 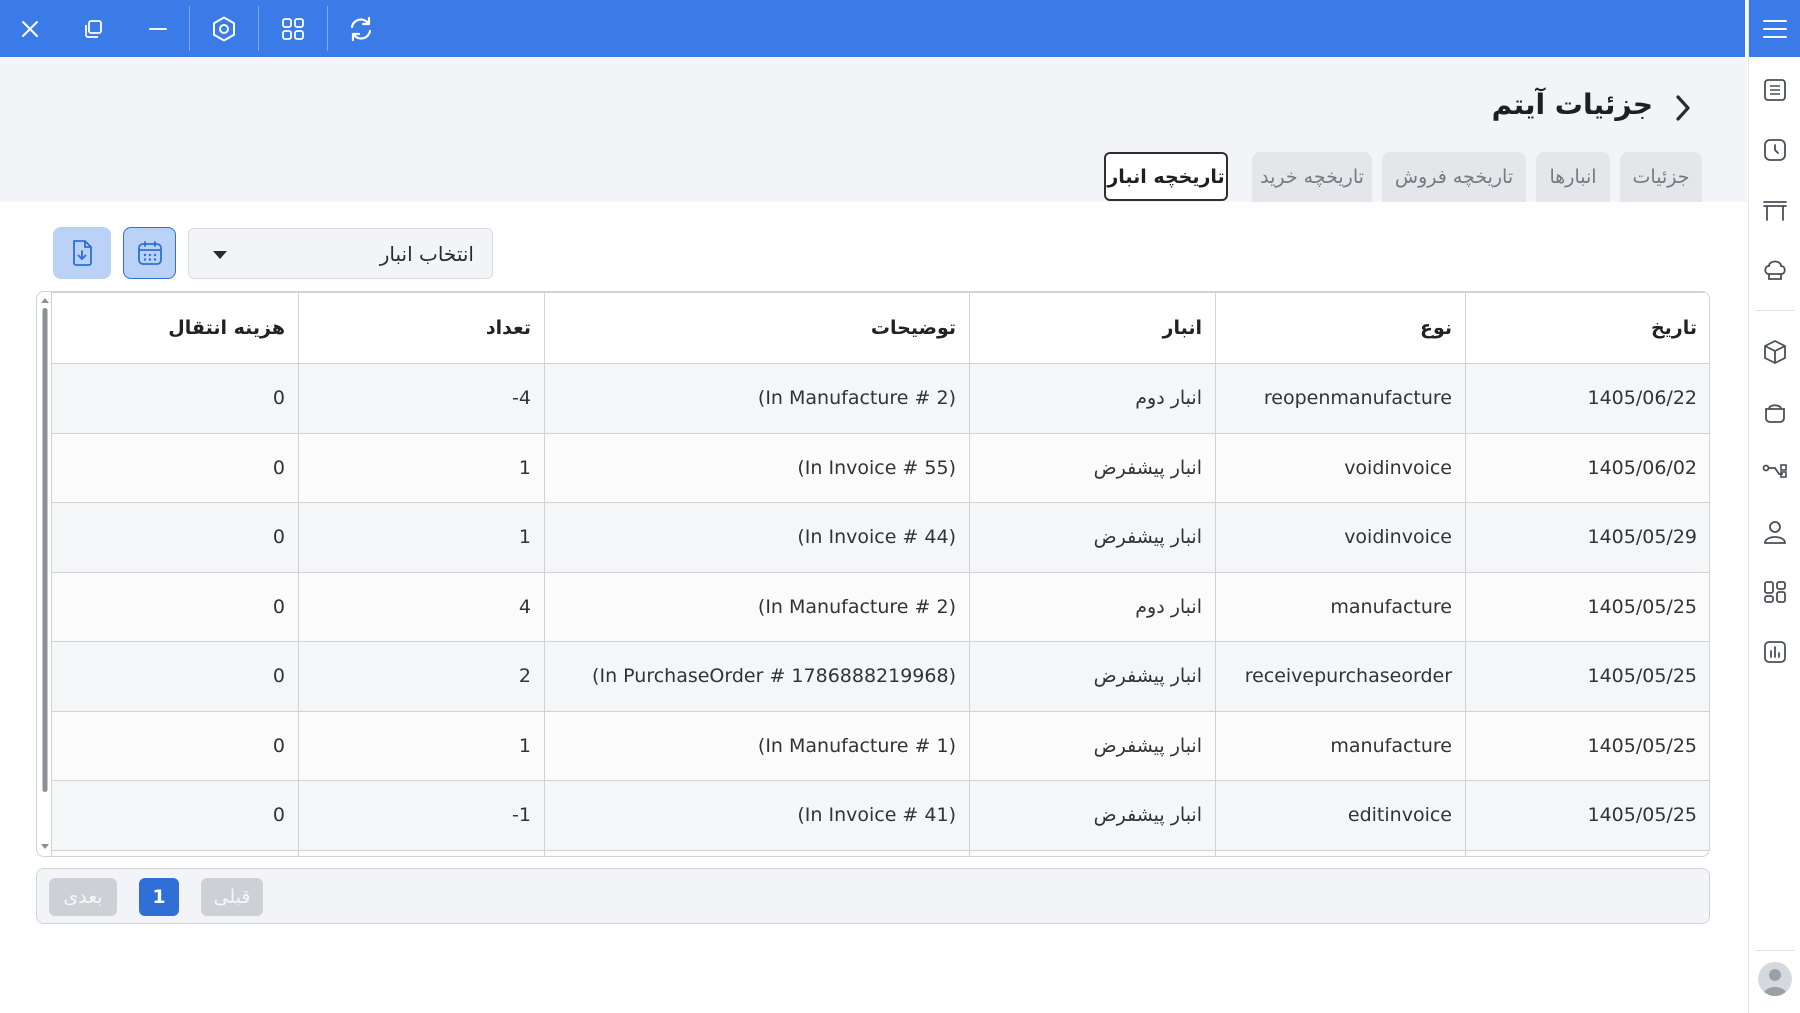 What do you see at coordinates (426, 254) in the screenshot?
I see `warehouse-select-label: انتخاب انبار` at bounding box center [426, 254].